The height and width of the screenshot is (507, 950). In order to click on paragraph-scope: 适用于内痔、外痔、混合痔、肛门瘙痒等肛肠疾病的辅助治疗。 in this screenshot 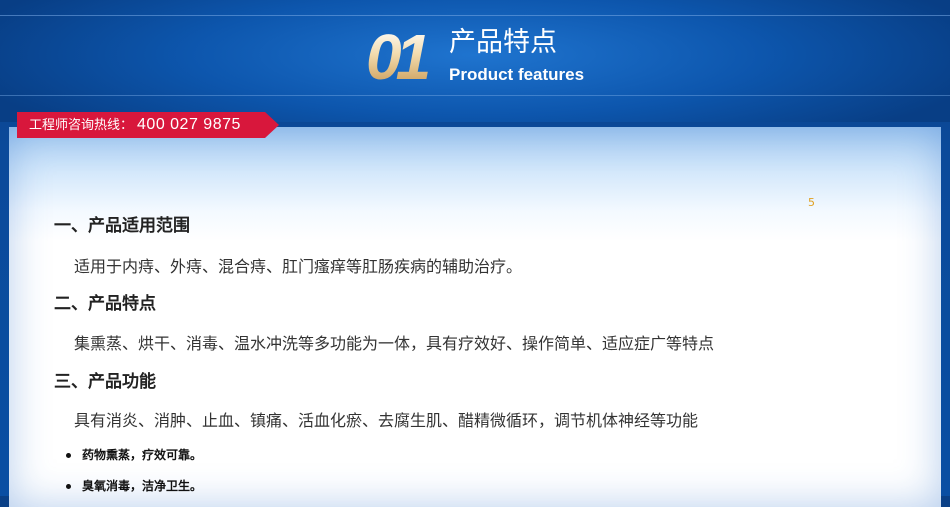, I will do `click(298, 266)`.